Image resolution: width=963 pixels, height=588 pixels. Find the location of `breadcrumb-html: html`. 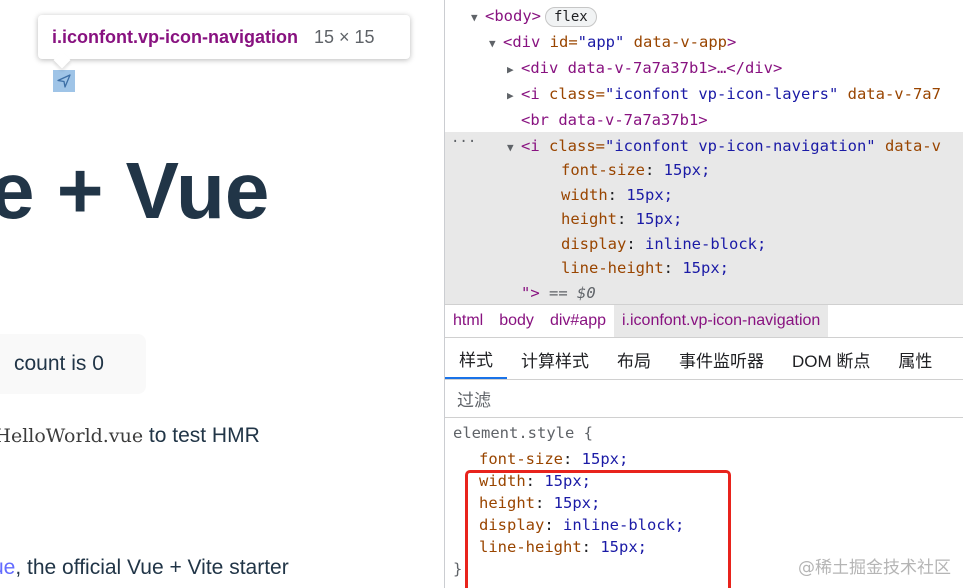

breadcrumb-html: html is located at coordinates (468, 321).